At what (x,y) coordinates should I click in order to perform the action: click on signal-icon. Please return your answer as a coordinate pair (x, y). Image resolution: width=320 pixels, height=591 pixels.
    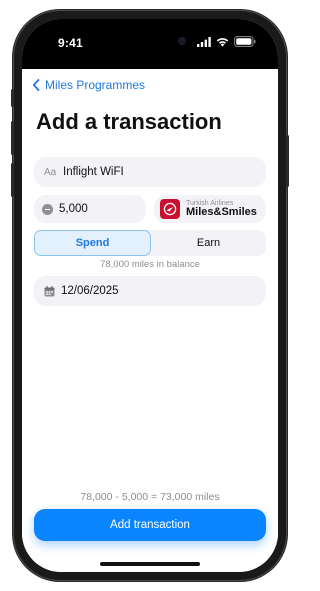
    Looking at the image, I should click on (204, 41).